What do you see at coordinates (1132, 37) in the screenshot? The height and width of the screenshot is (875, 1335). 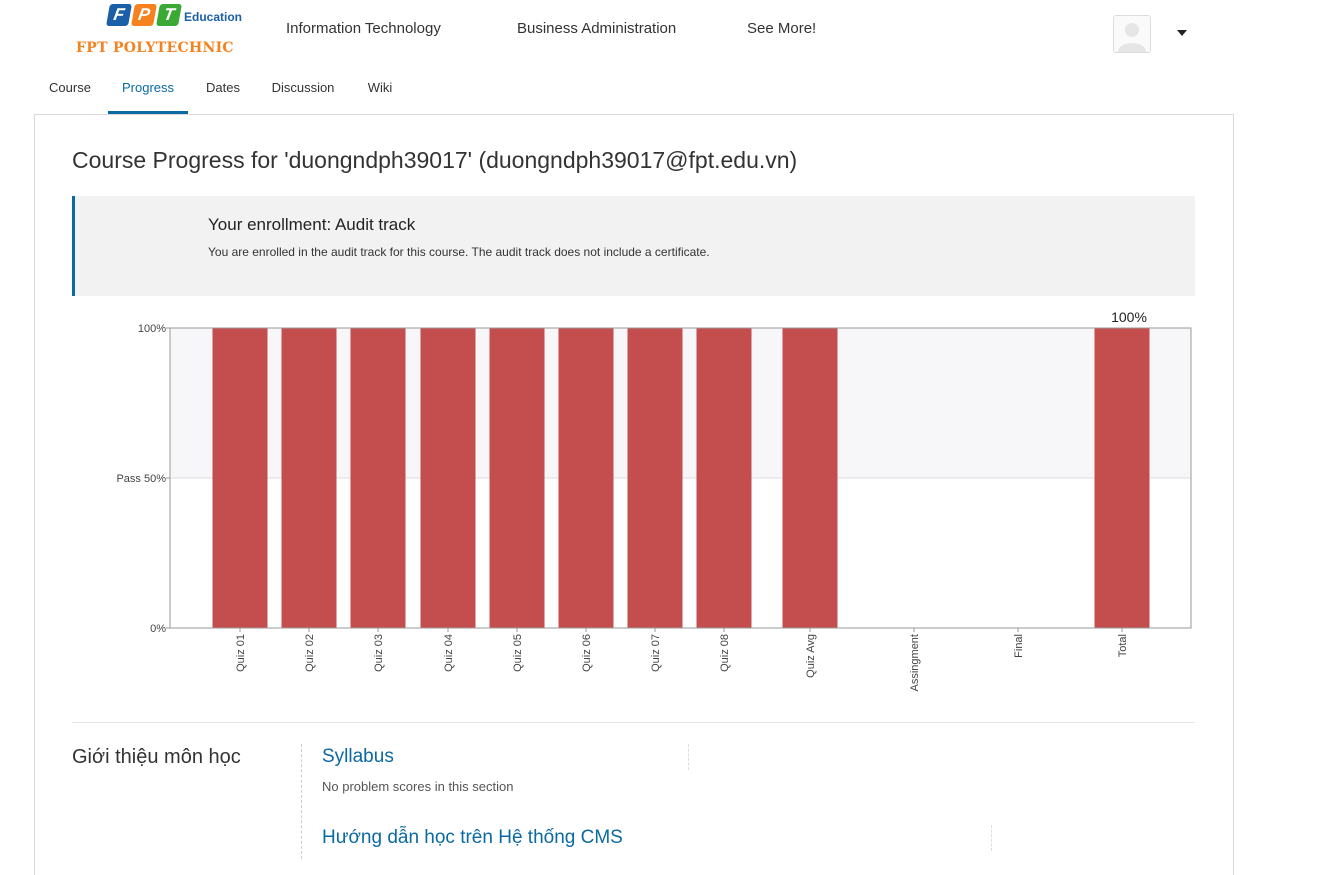 I see `user-silhouette-icon` at bounding box center [1132, 37].